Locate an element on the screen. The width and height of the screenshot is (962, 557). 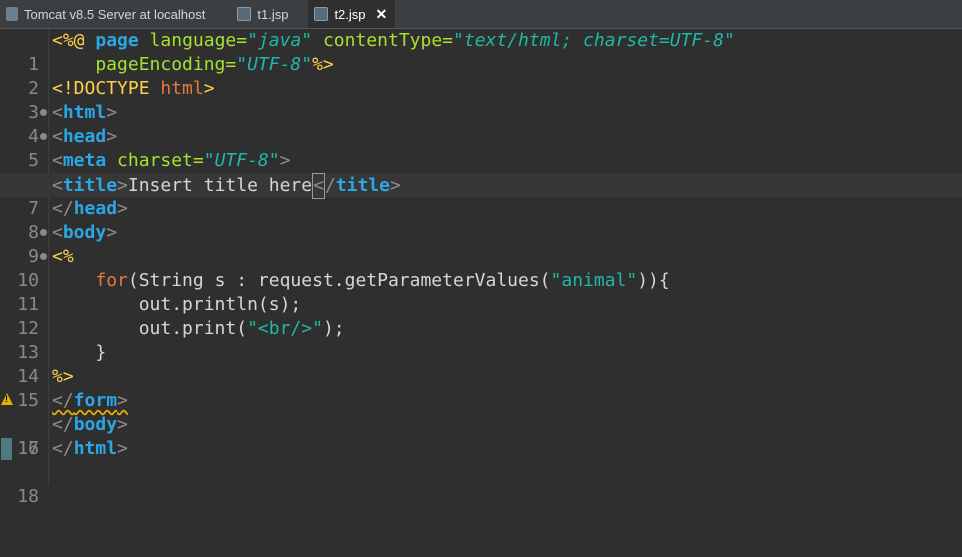
tab-label: t2.jsp is located at coordinates (350, 14).